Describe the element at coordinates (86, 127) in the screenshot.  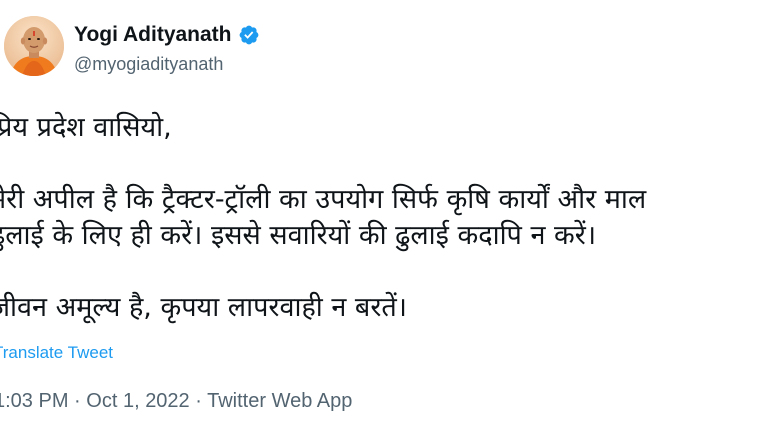
I see `tweet-line-1: प्रिय प्रदेश वासियो,` at that location.